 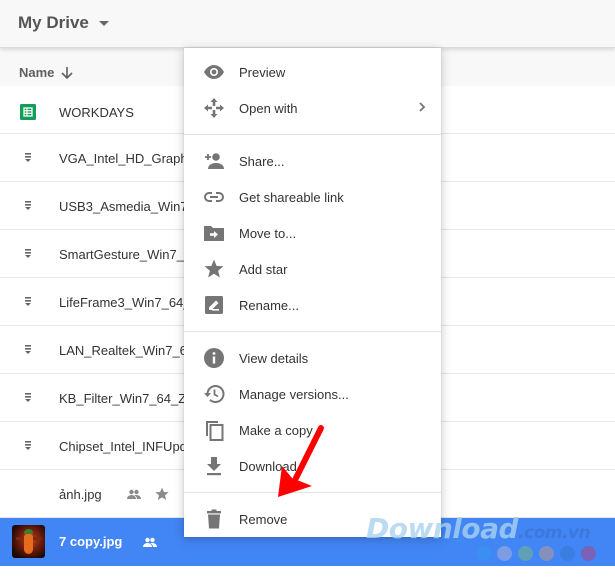 What do you see at coordinates (215, 431) in the screenshot?
I see `copy-icon` at bounding box center [215, 431].